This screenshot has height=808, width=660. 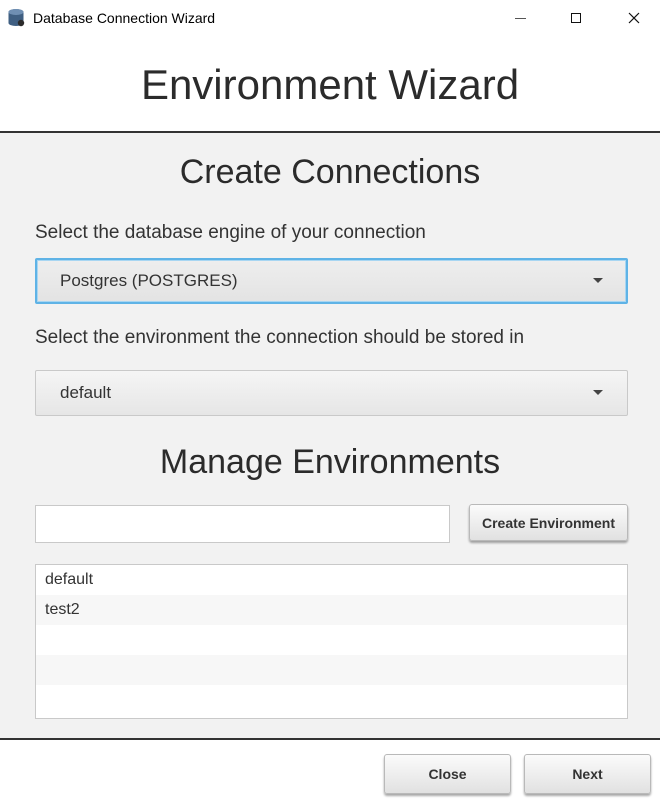 I want to click on title-bar: Database Connection Wizard, so click(x=330, y=18).